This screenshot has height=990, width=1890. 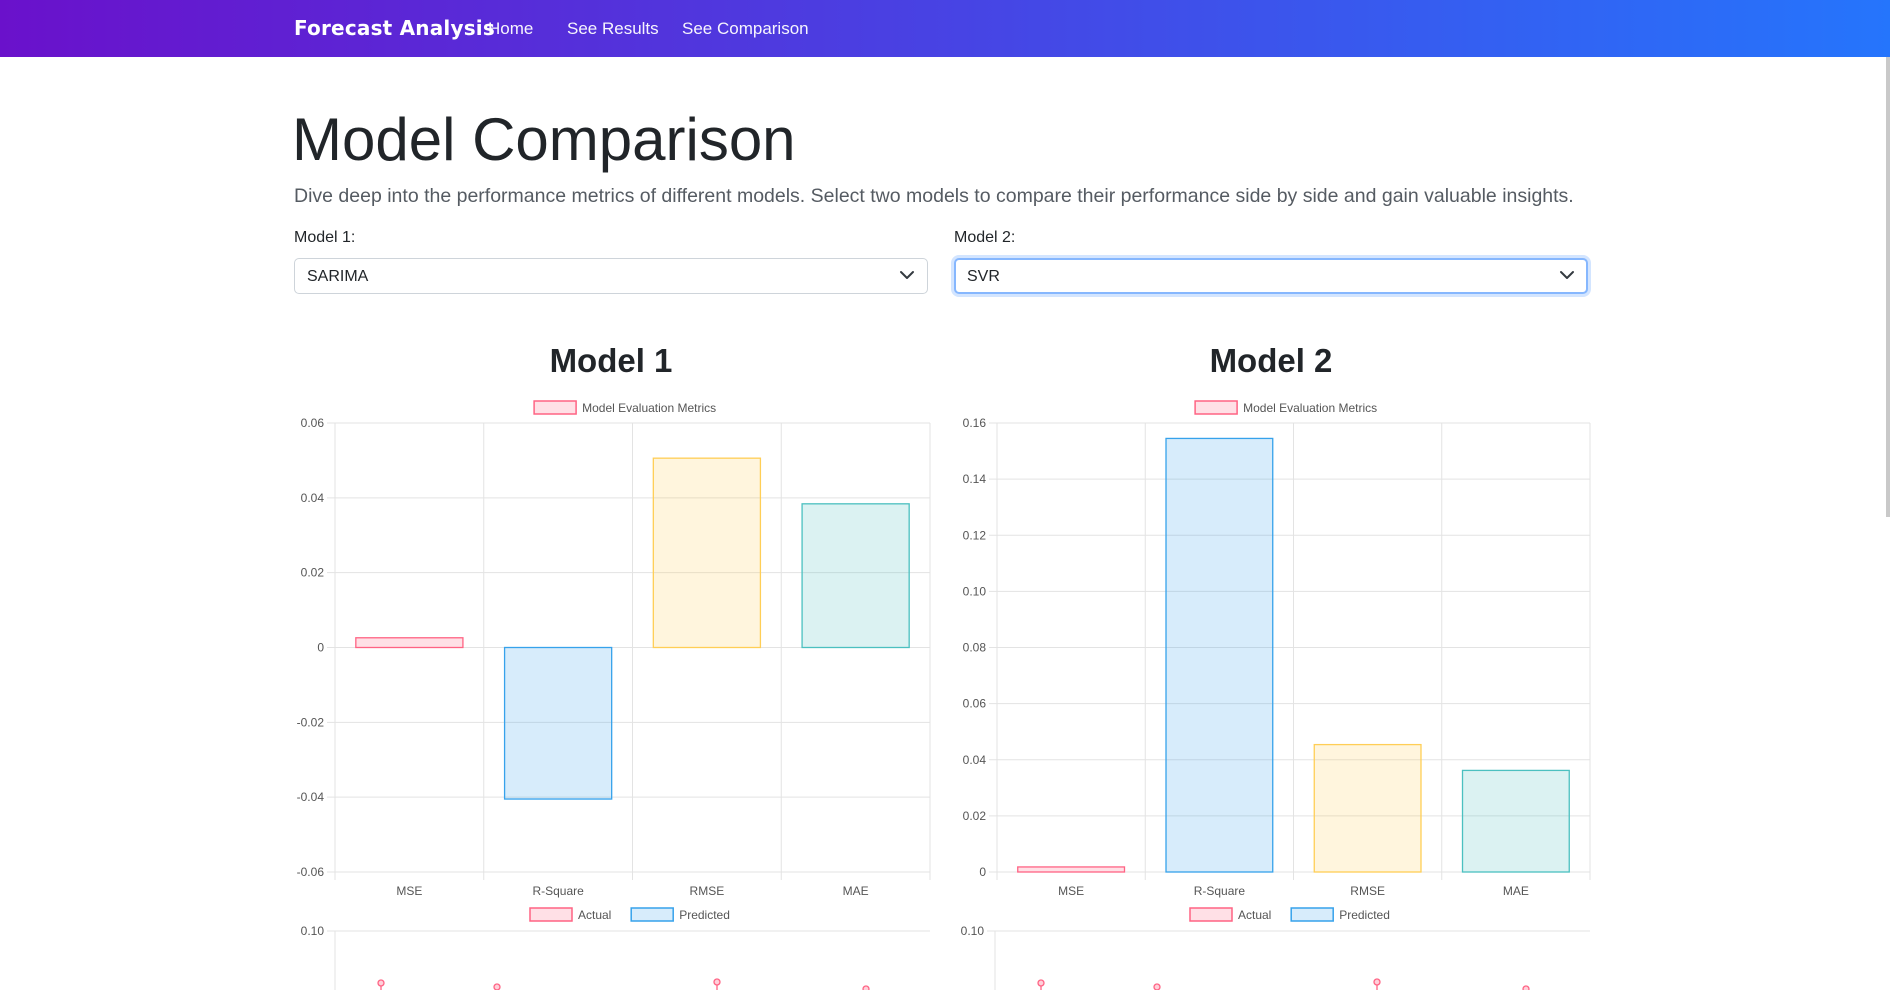 I want to click on y-tick-label: -0.04, so click(x=311, y=797).